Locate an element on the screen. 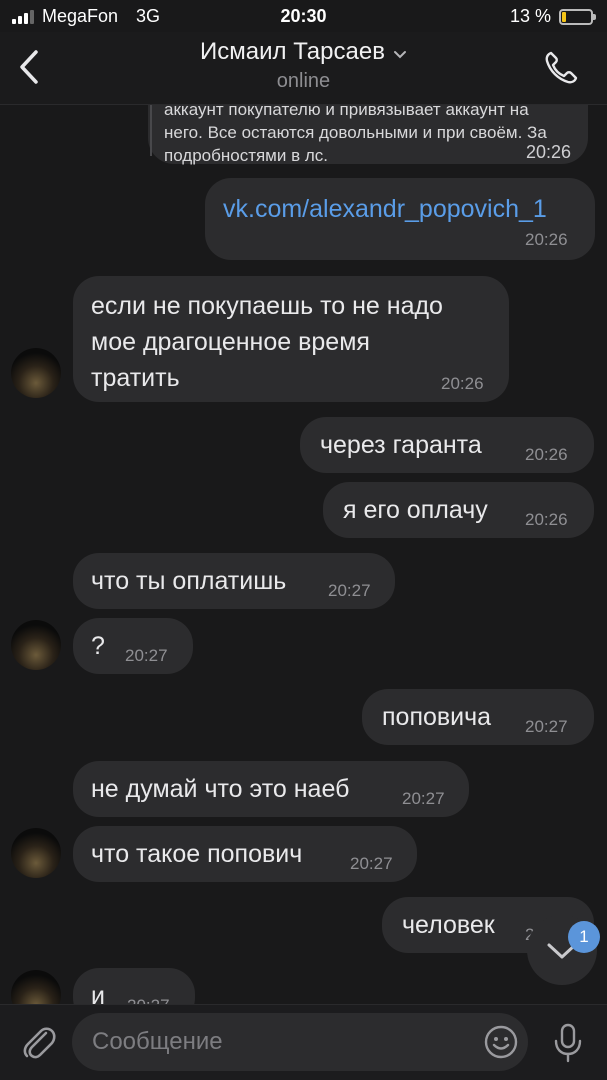 This screenshot has width=607, height=1080. message-bubble-outgoing: поповича 20:27 is located at coordinates (478, 717).